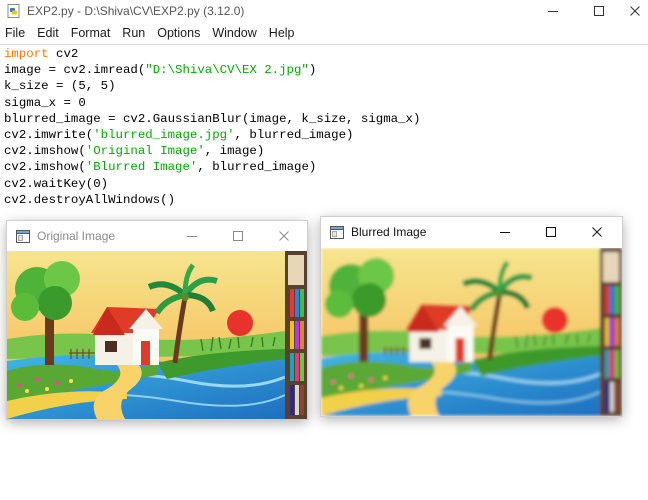  Describe the element at coordinates (227, 70) in the screenshot. I see `code-string: "D:\Shiva\CV\EX 2.jpg"` at that location.